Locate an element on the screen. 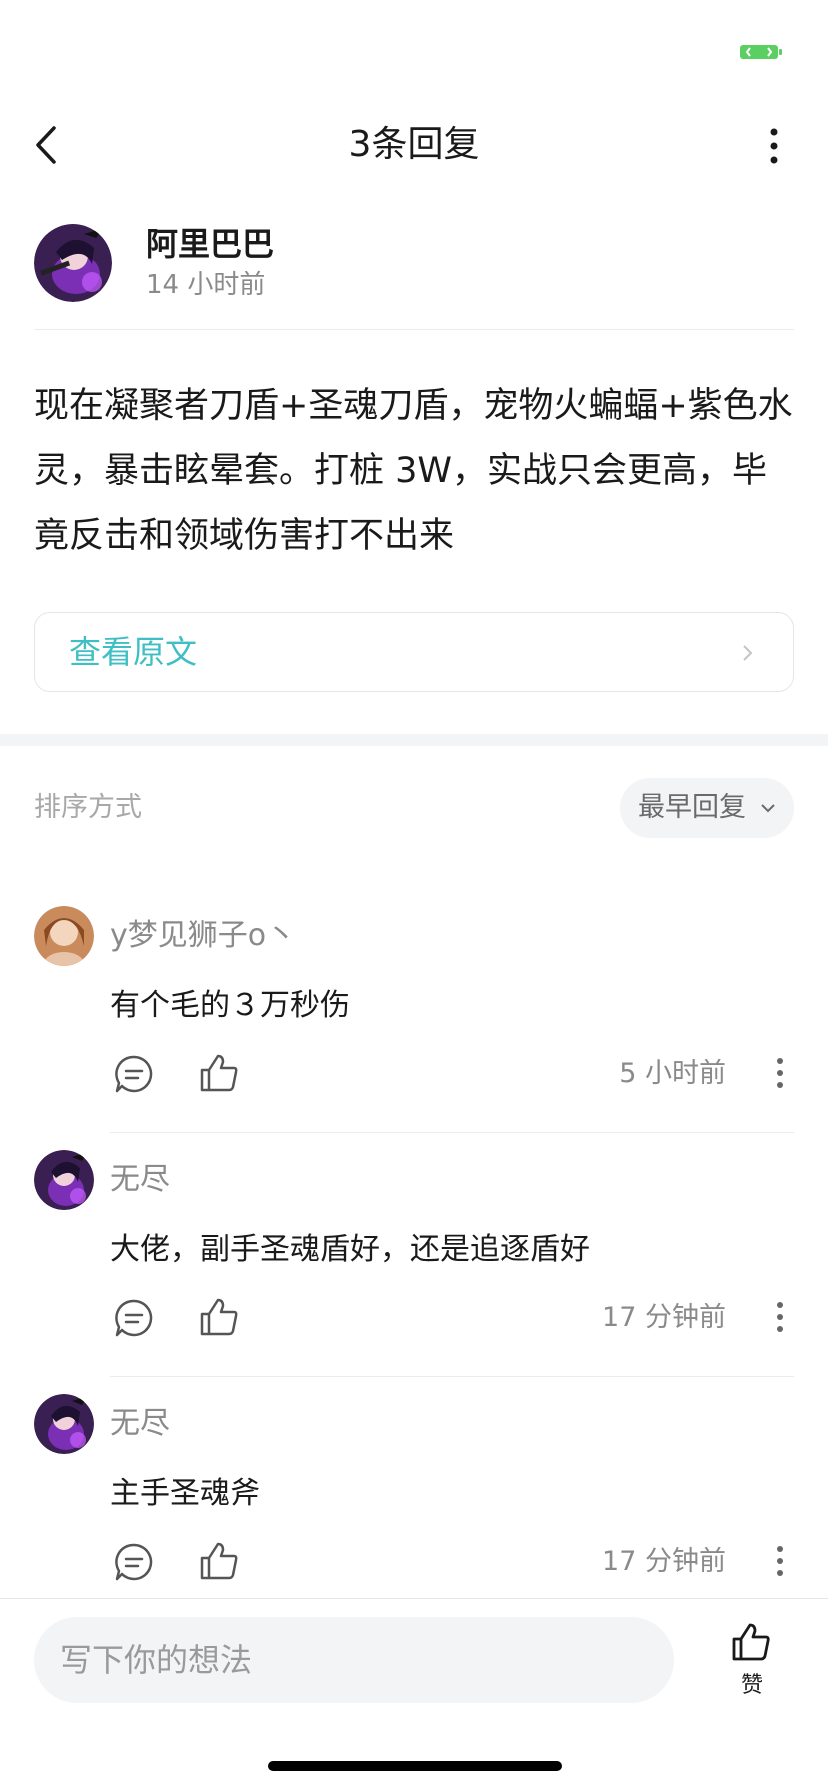 The image size is (828, 1792). bottom-bar: 赞 is located at coordinates (414, 1695).